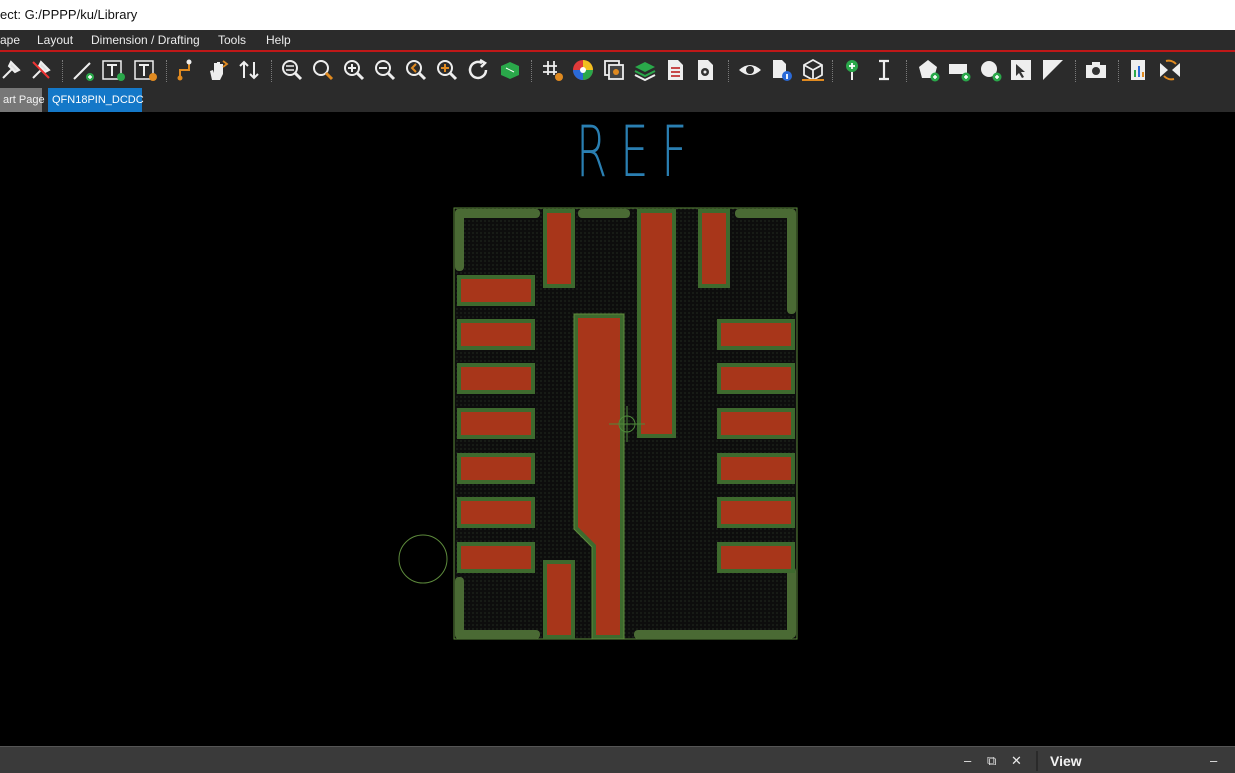  What do you see at coordinates (354, 70) in the screenshot?
I see `zoom-in-icon` at bounding box center [354, 70].